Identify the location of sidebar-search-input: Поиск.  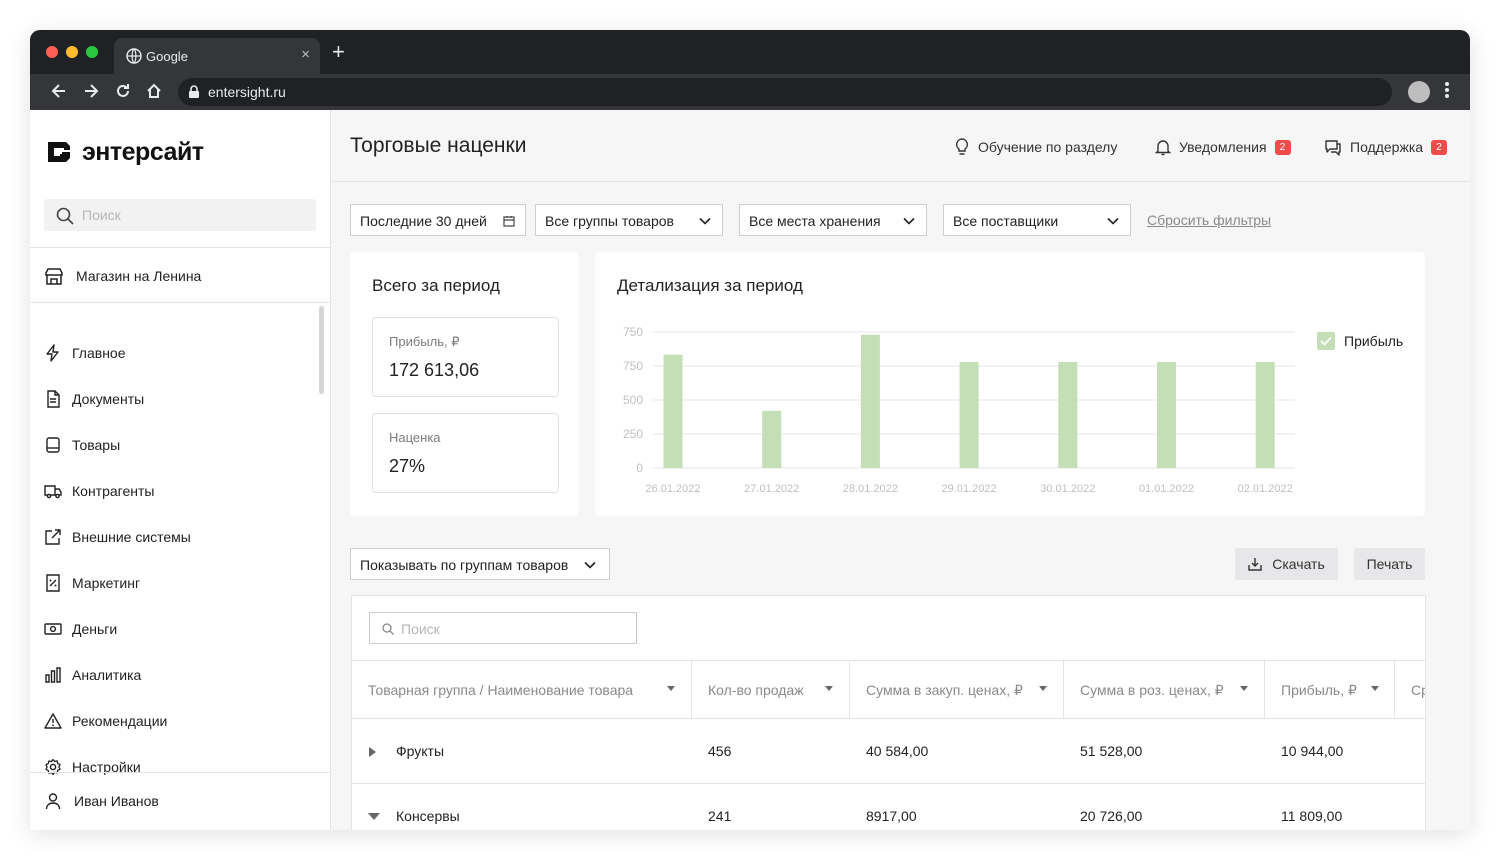
(180, 215).